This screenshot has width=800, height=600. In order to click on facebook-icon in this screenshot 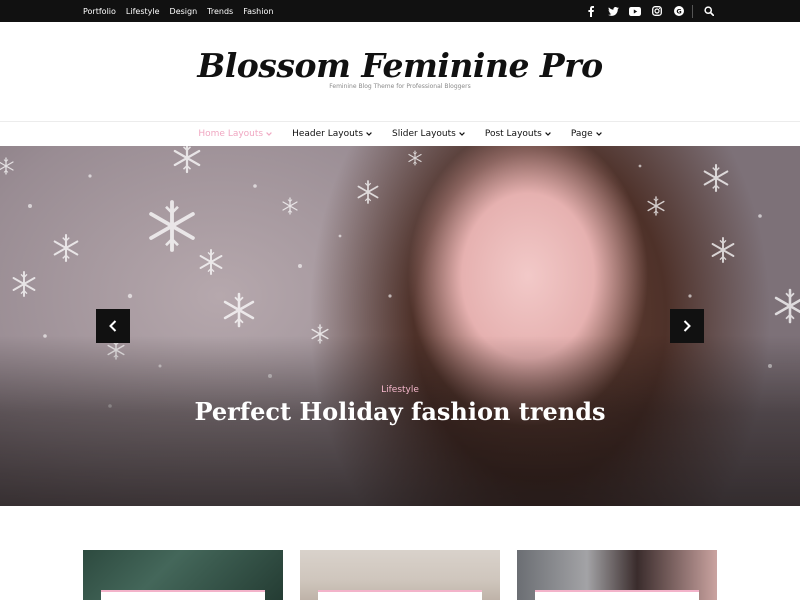, I will do `click(591, 11)`.